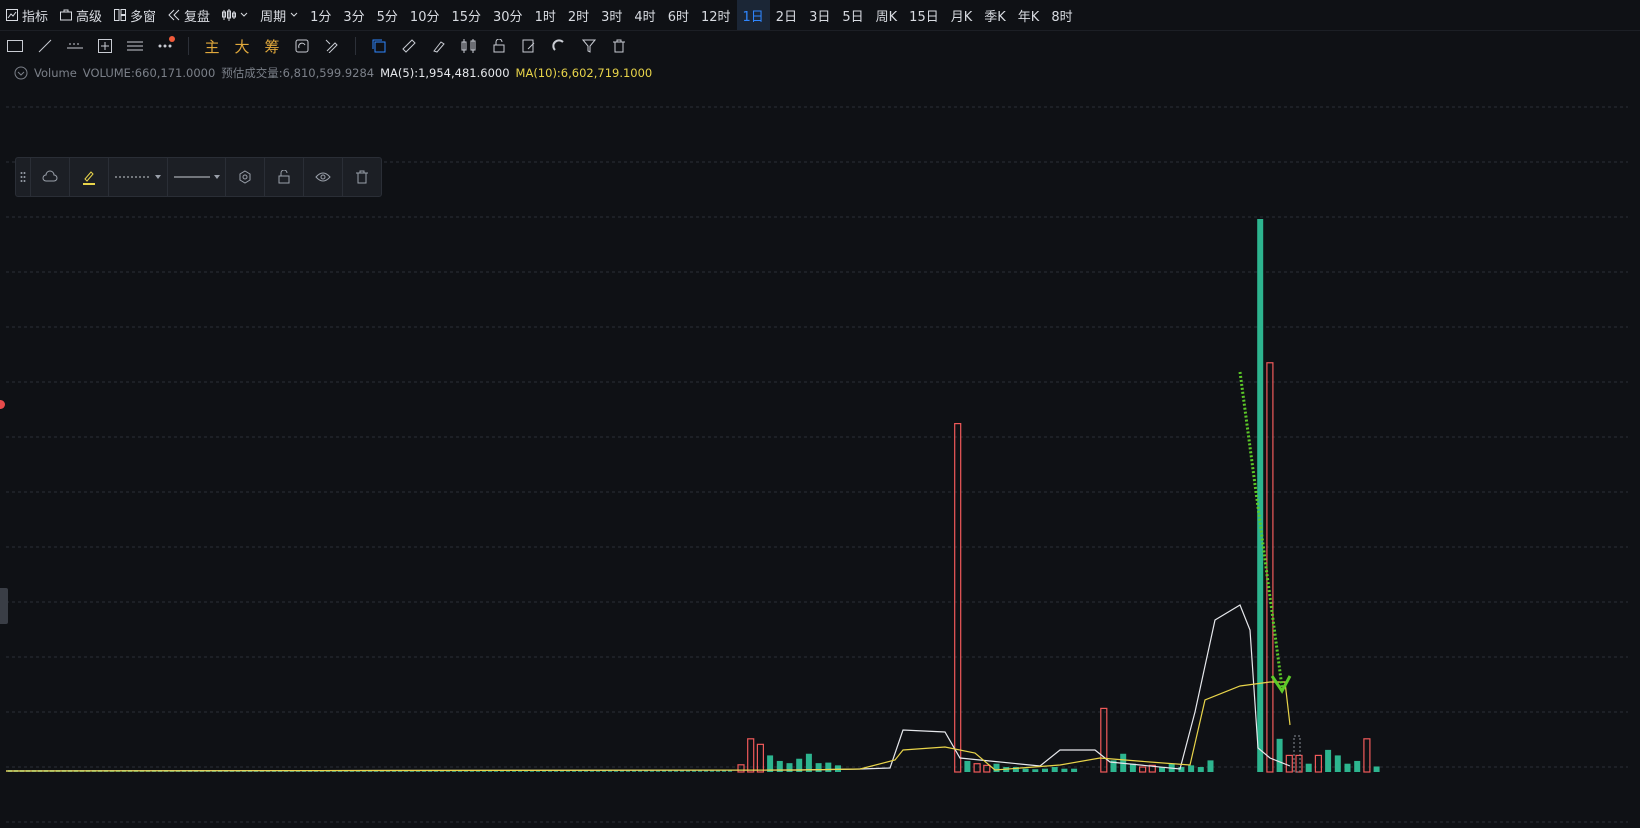 The image size is (1640, 828). I want to click on period-quarter: 季K, so click(995, 15).